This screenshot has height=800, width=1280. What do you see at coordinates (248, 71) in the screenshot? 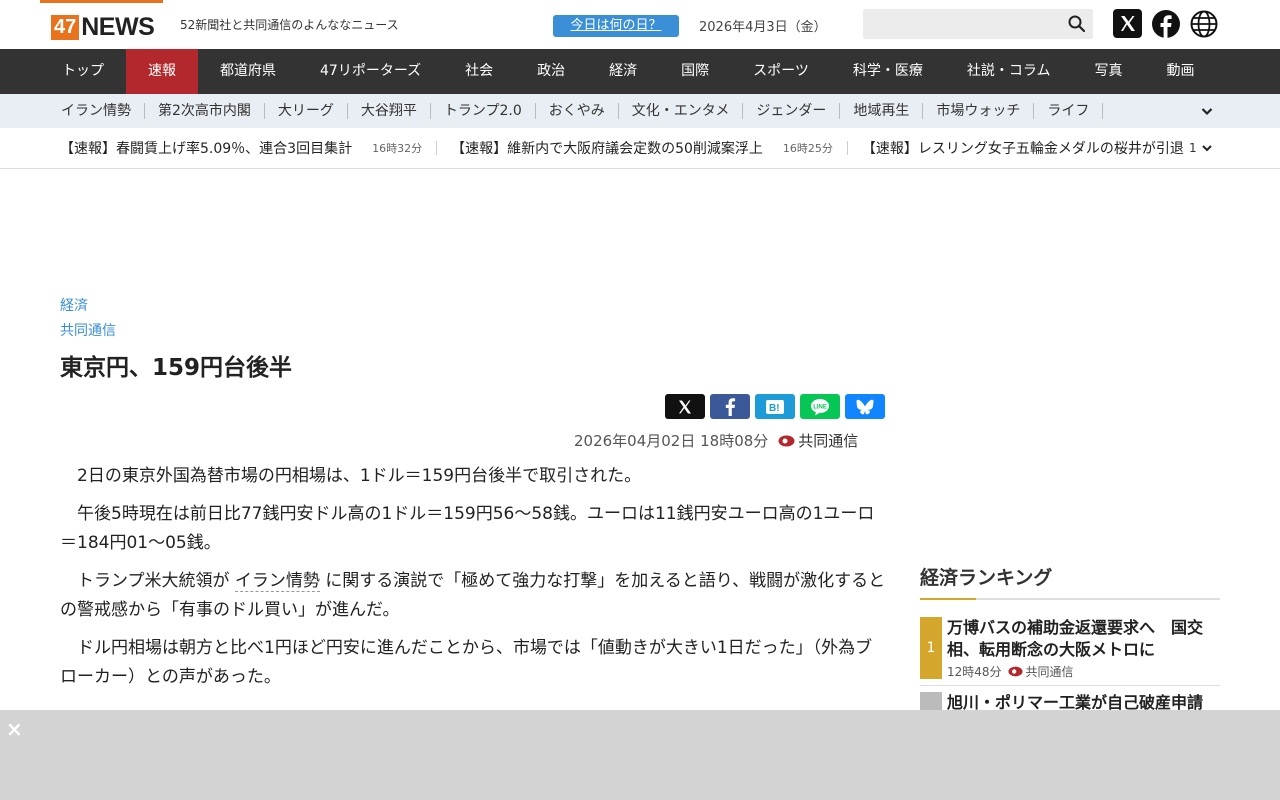
I see `nav-item-prefectures: 都道府県` at bounding box center [248, 71].